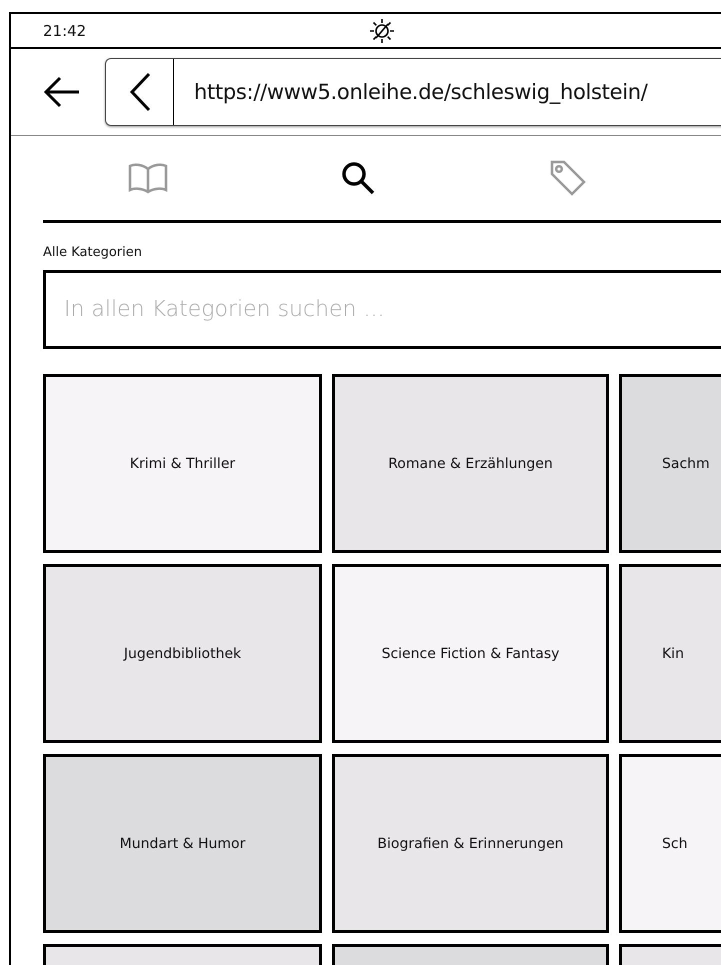  What do you see at coordinates (470, 843) in the screenshot?
I see `category-tile: Biografien & Erinnerungen` at bounding box center [470, 843].